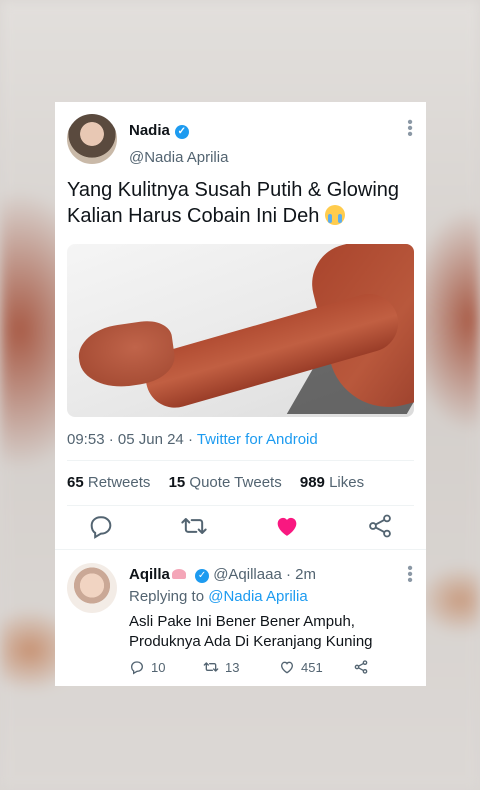 This screenshot has height=790, width=480. I want to click on reply-share-button, so click(361, 667).